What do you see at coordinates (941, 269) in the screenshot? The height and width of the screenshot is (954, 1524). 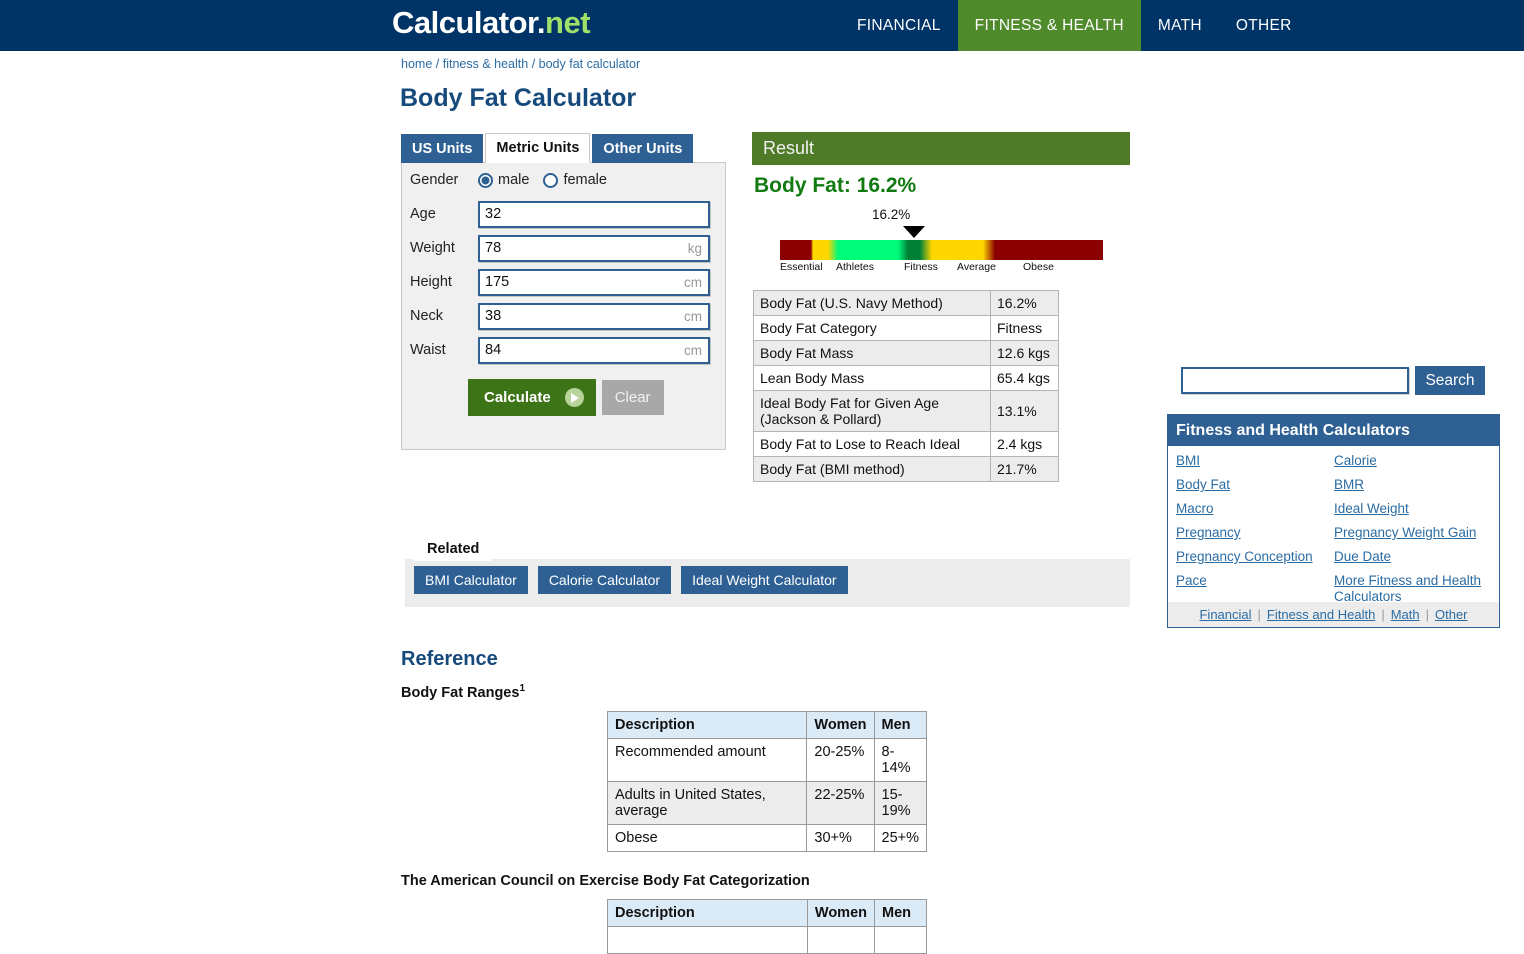 I see `gauge-segment-labels: Essential Athletes Fitness Average Obese` at bounding box center [941, 269].